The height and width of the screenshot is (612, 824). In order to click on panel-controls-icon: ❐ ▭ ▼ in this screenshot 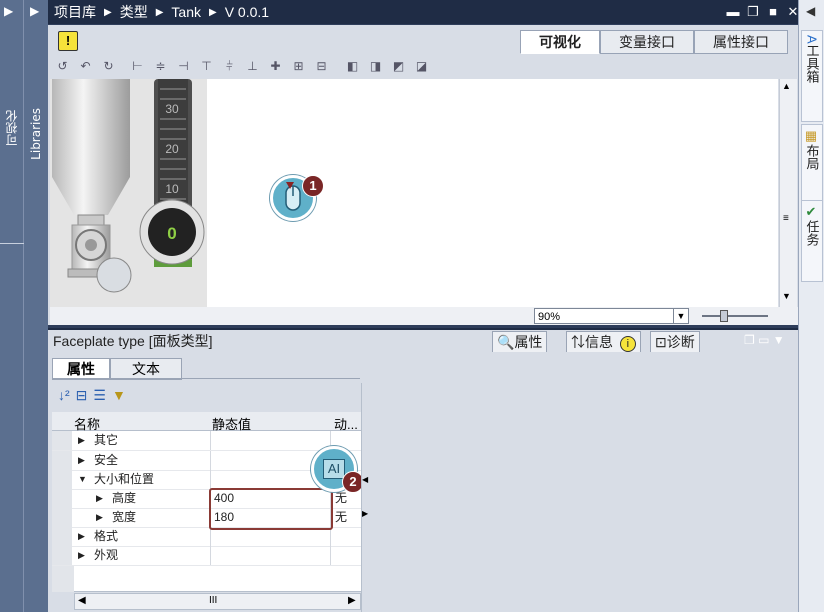, I will do `click(764, 340)`.